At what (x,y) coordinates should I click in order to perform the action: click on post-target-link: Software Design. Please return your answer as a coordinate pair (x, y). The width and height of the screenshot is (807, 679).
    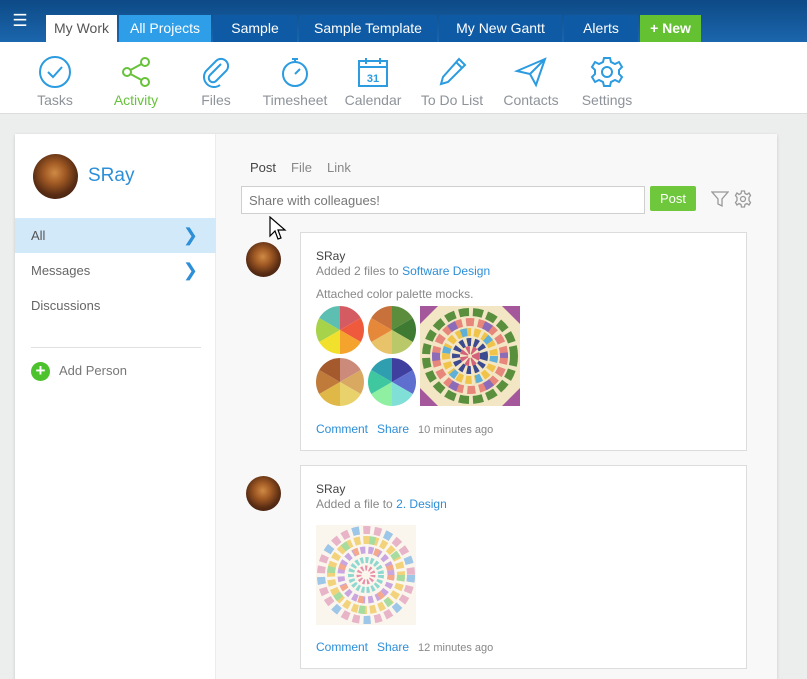
    Looking at the image, I should click on (446, 271).